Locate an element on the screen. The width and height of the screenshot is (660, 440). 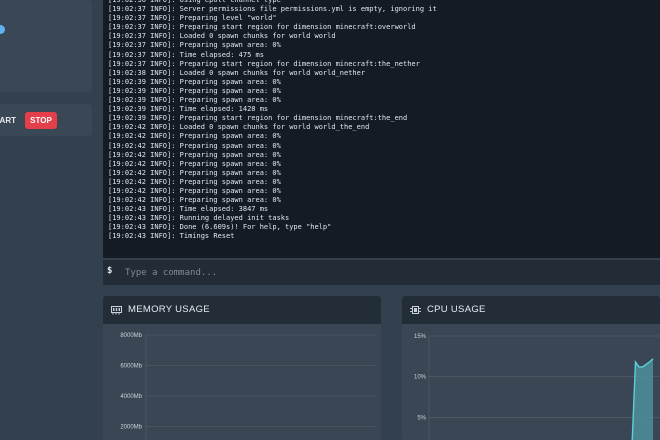
console-line: [19:02:43 INFO]: Time elapsed: 3847 ms is located at coordinates (188, 209).